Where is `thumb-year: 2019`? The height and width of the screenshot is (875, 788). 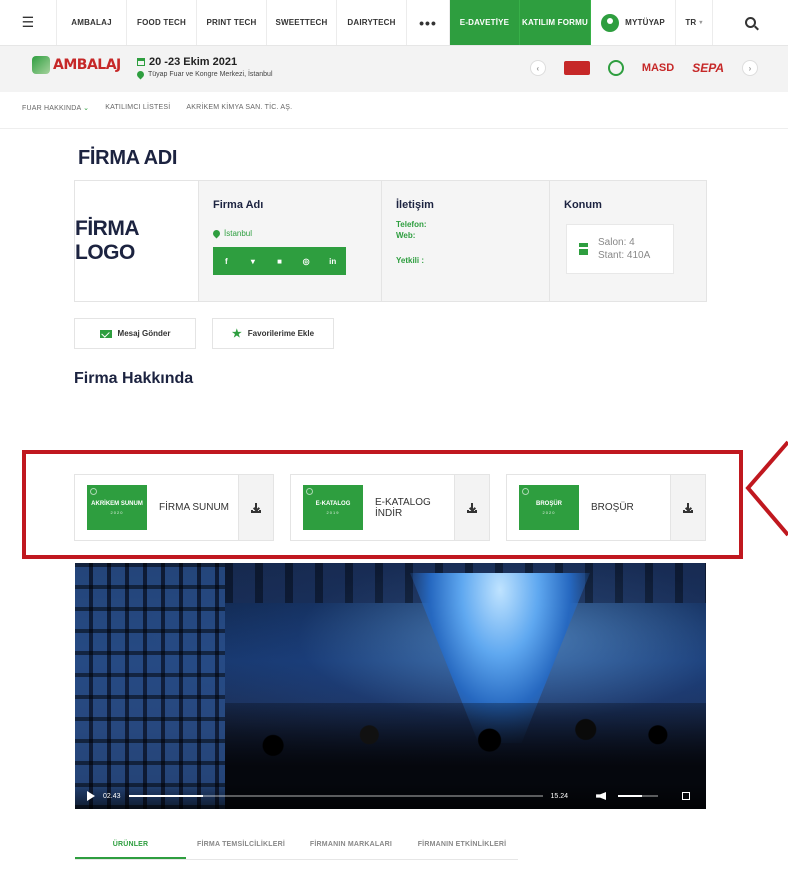 thumb-year: 2019 is located at coordinates (333, 512).